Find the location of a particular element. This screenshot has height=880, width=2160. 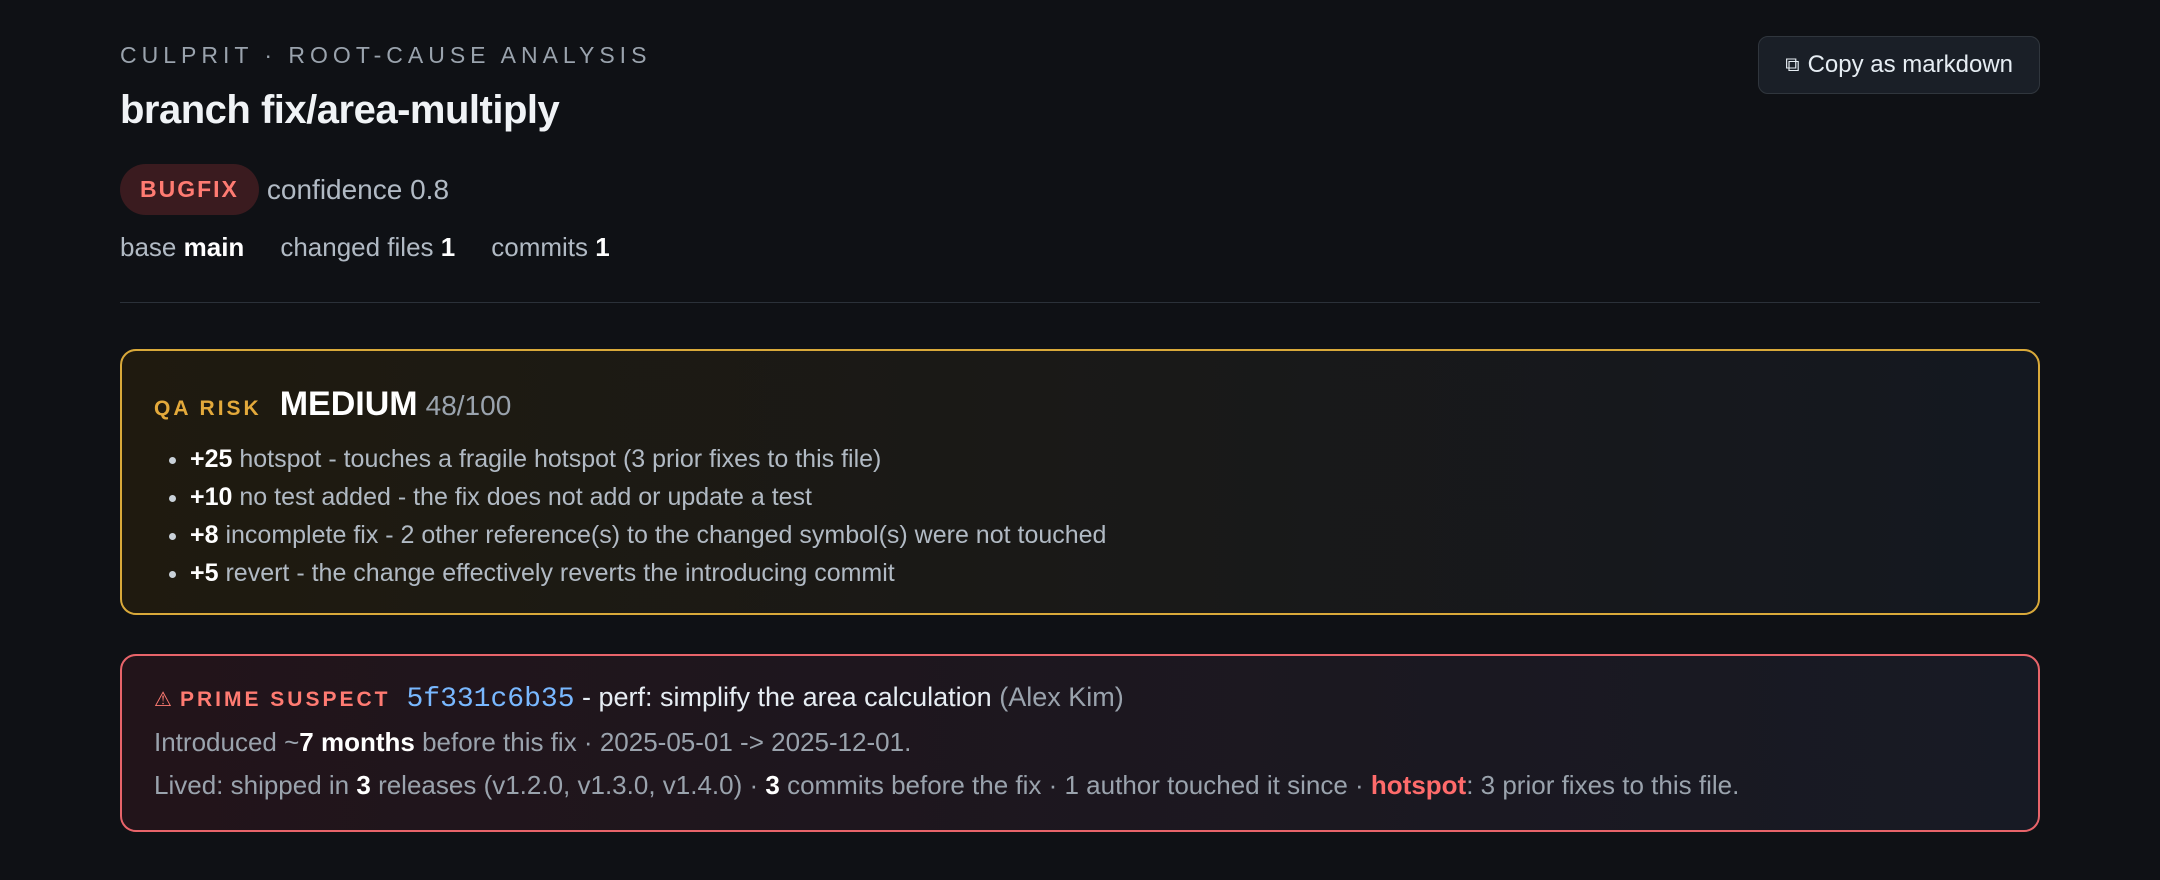

copy-markdown-button: ⧉ Copy as markdown is located at coordinates (1899, 65).